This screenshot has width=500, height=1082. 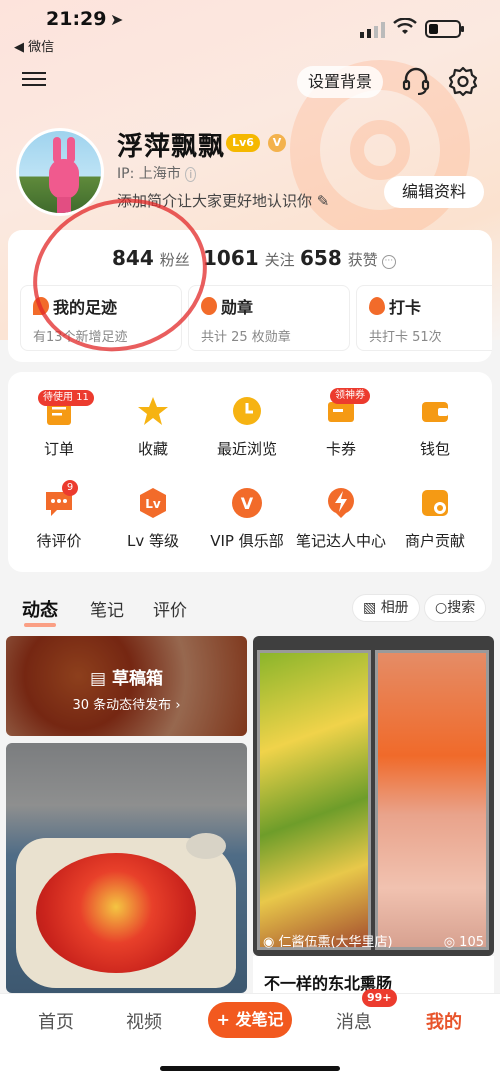 What do you see at coordinates (171, 147) in the screenshot?
I see `nickname: 浮萍飘飘` at bounding box center [171, 147].